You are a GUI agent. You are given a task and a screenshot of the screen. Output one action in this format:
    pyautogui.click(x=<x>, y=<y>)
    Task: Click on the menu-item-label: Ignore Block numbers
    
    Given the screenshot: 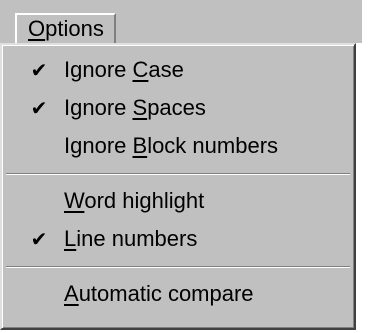 What is the action you would take?
    pyautogui.click(x=171, y=145)
    